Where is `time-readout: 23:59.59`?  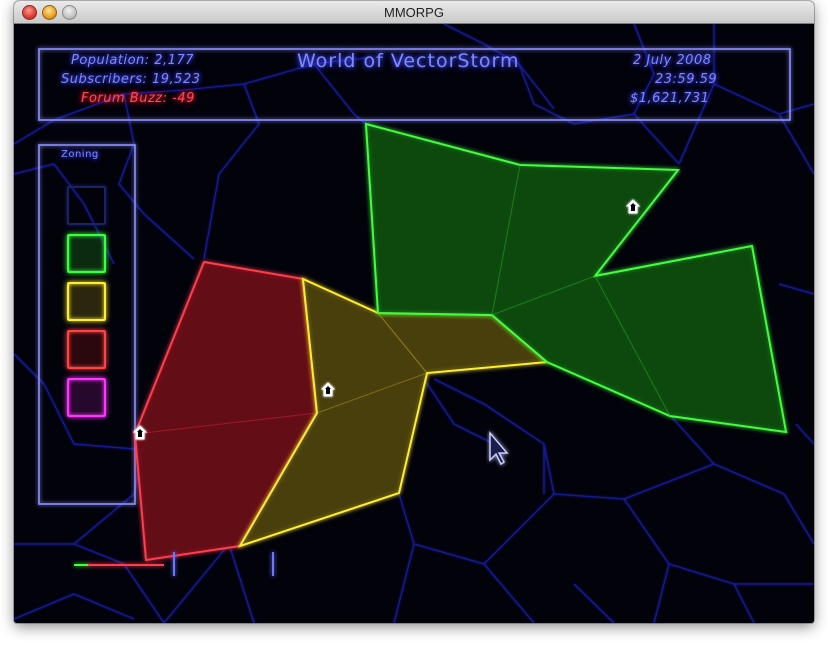
time-readout: 23:59.59 is located at coordinates (686, 79).